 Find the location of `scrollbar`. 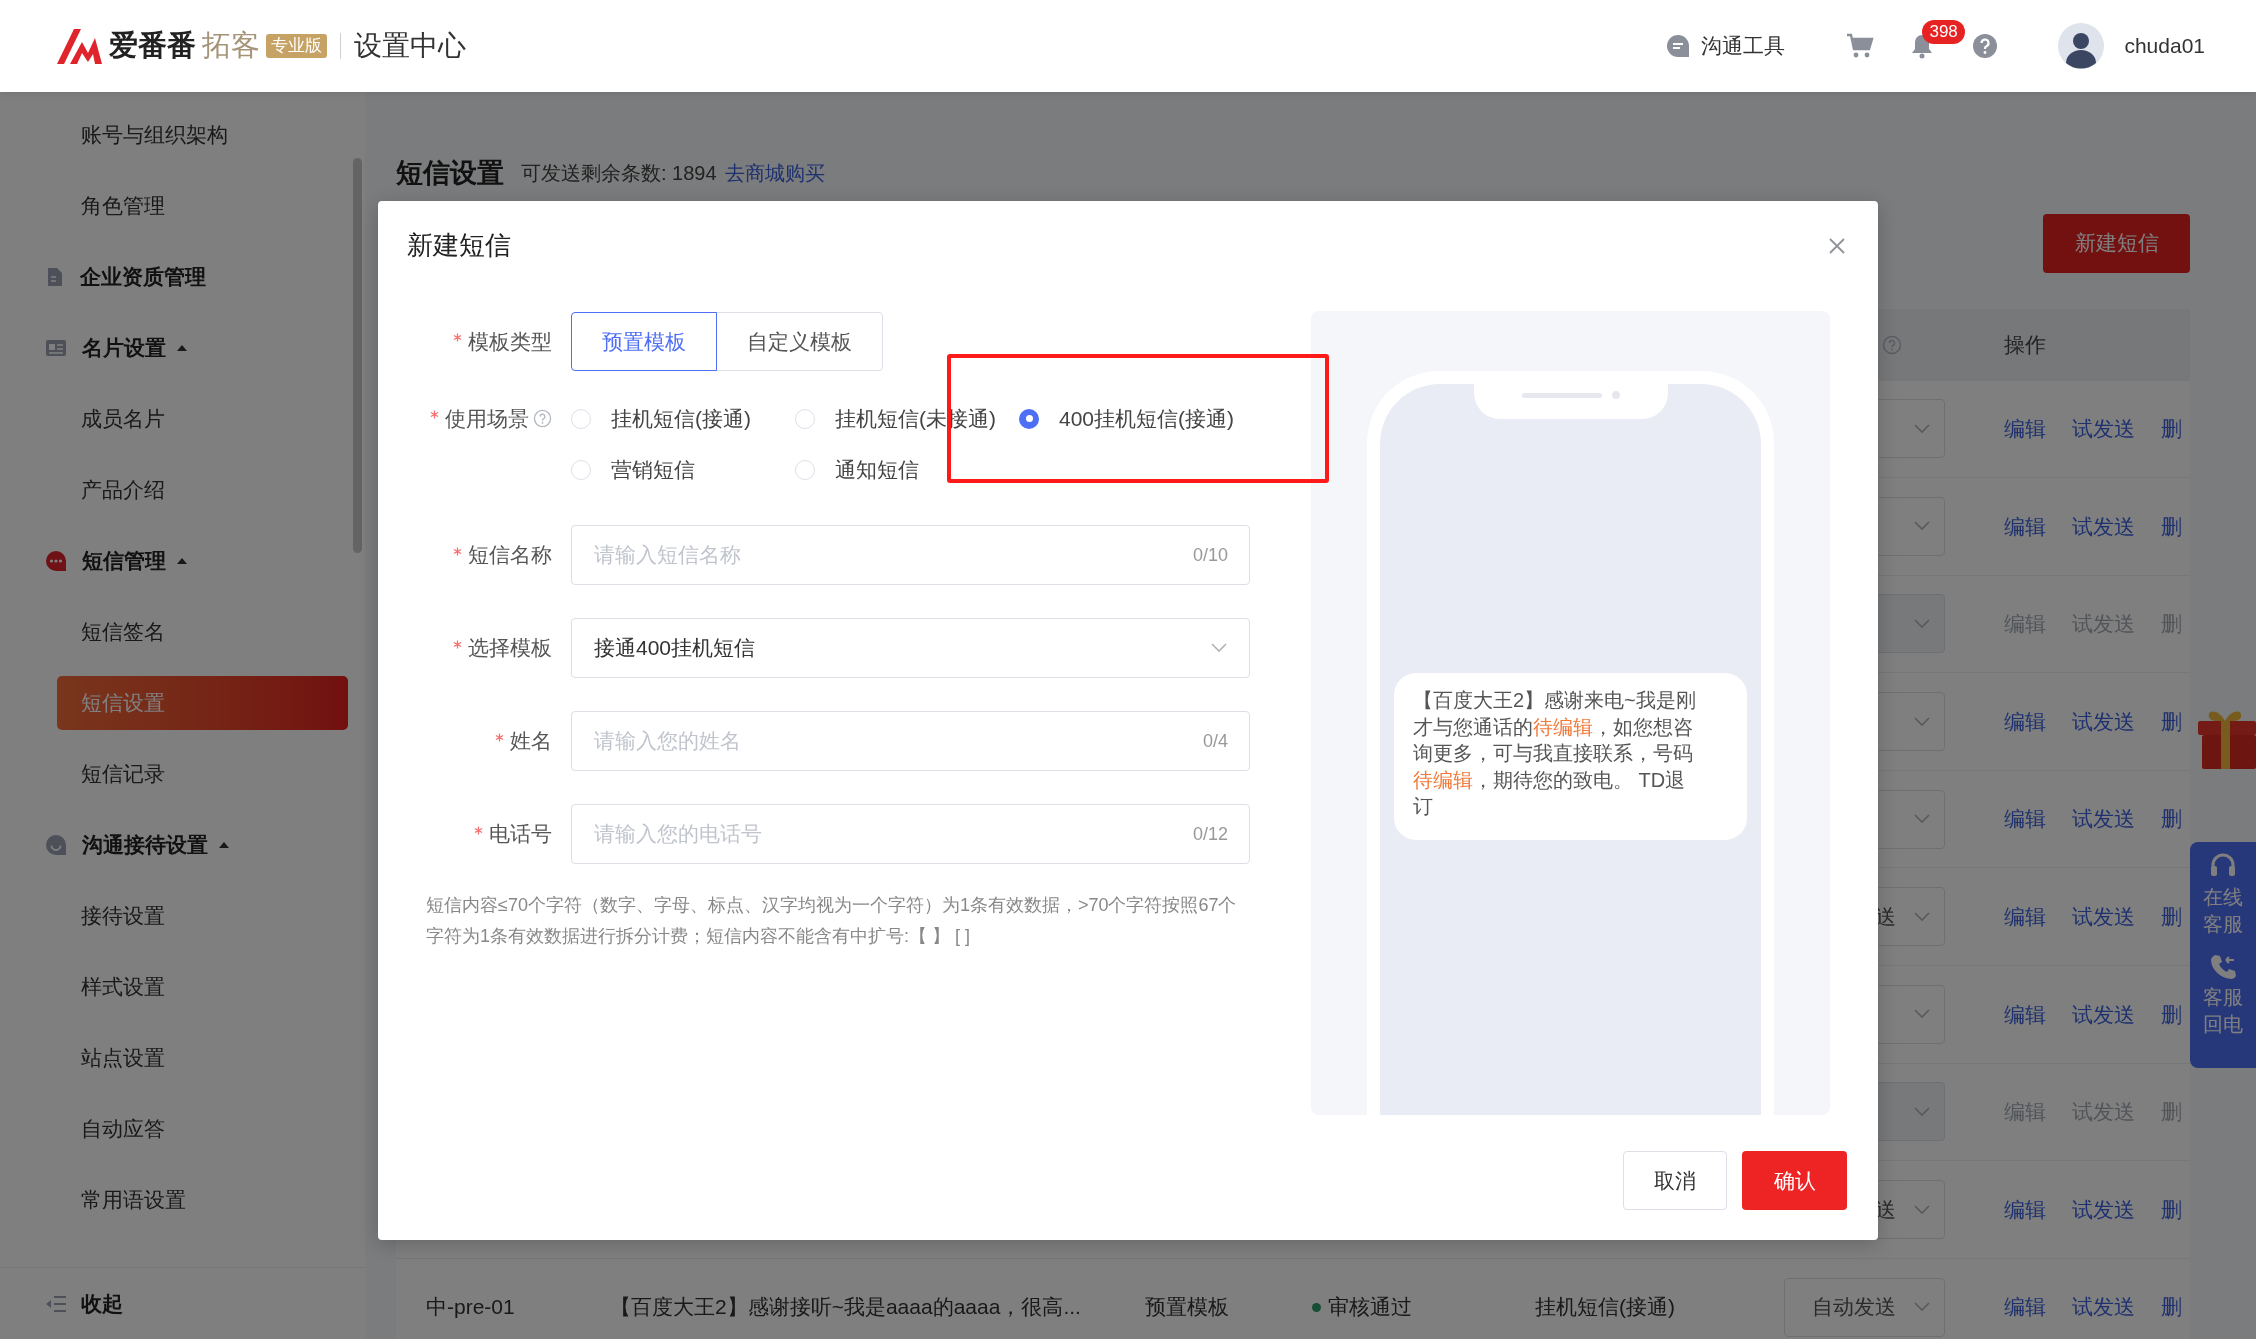

scrollbar is located at coordinates (357, 355).